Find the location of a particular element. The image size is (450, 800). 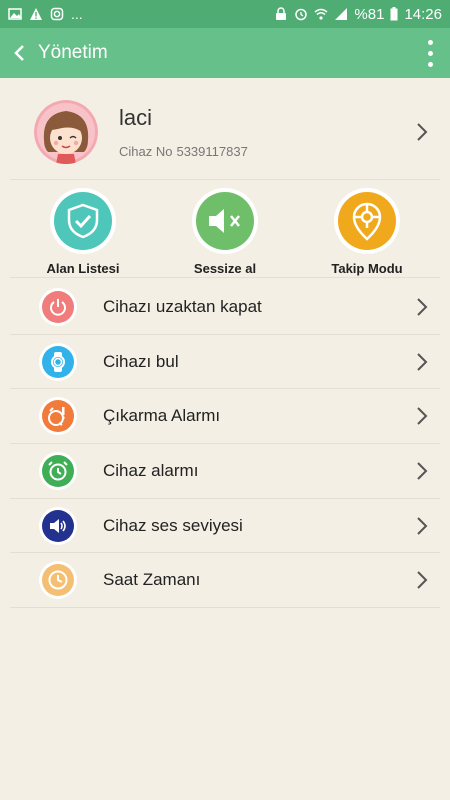

location-target-icon is located at coordinates (367, 221).